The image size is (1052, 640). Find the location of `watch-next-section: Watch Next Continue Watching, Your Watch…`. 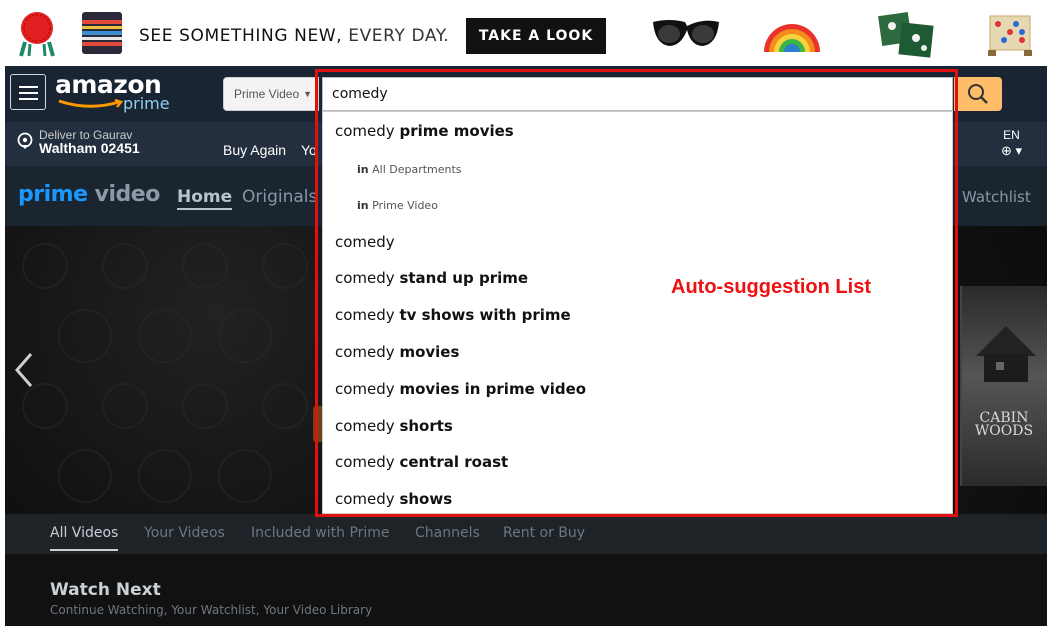

watch-next-section: Watch Next Continue Watching, Your Watch… is located at coordinates (526, 590).